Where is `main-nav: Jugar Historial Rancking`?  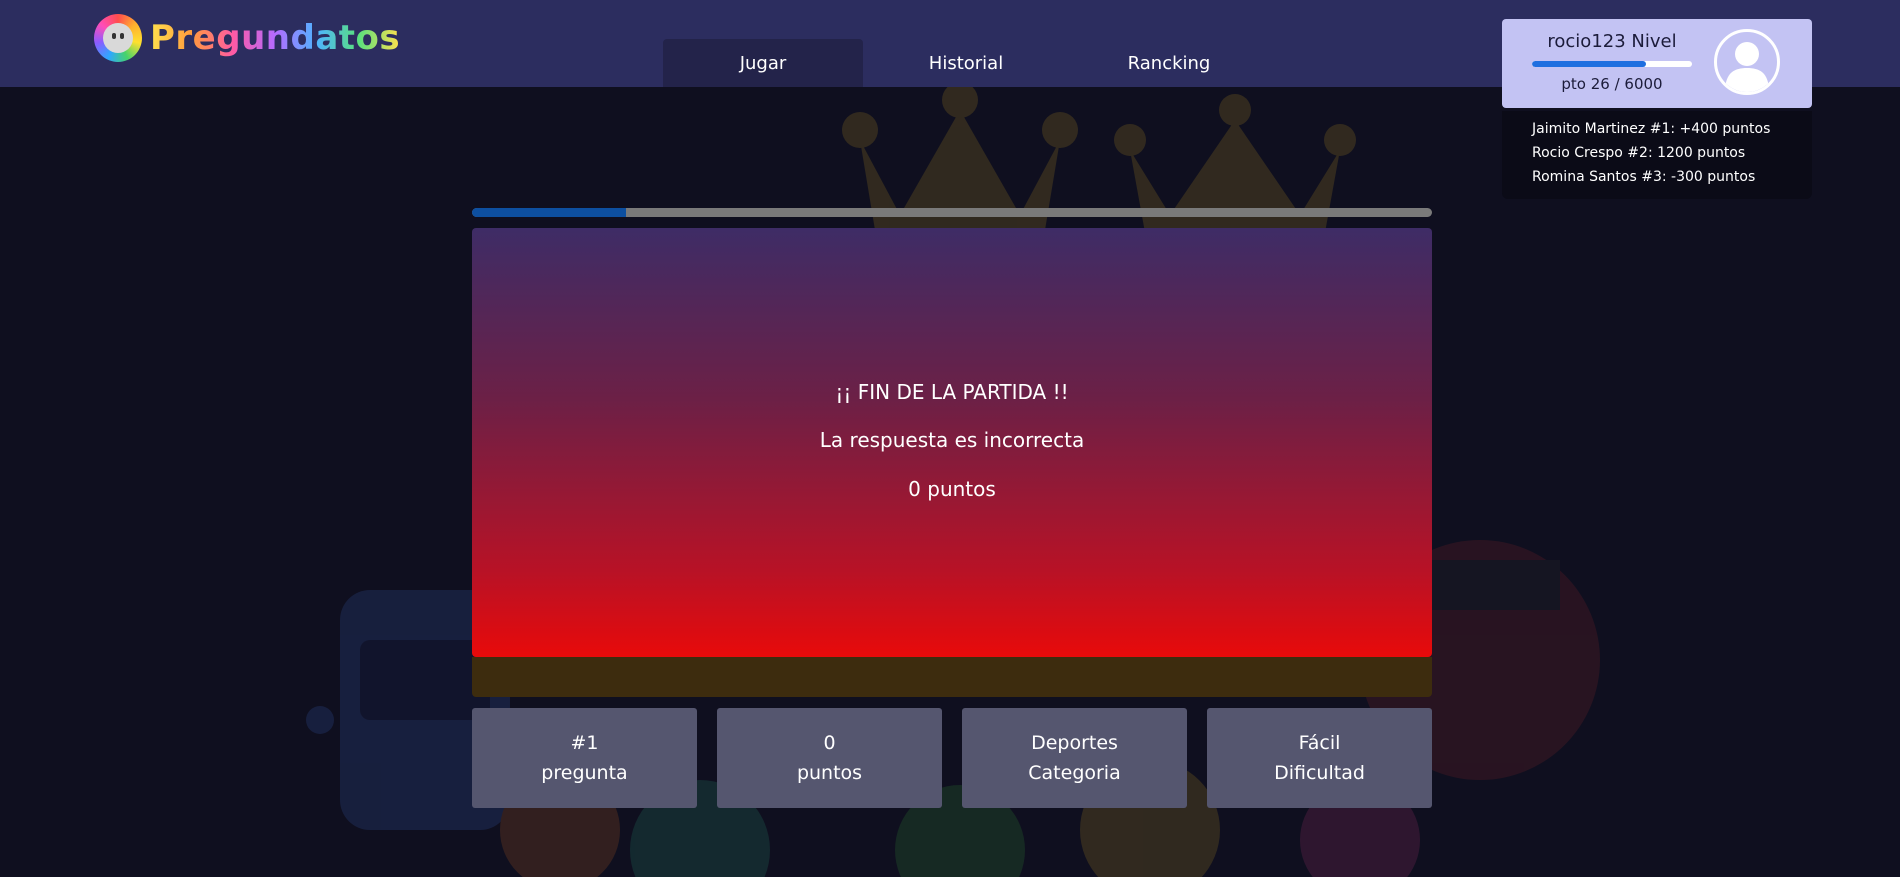 main-nav: Jugar Historial Rancking is located at coordinates (966, 63).